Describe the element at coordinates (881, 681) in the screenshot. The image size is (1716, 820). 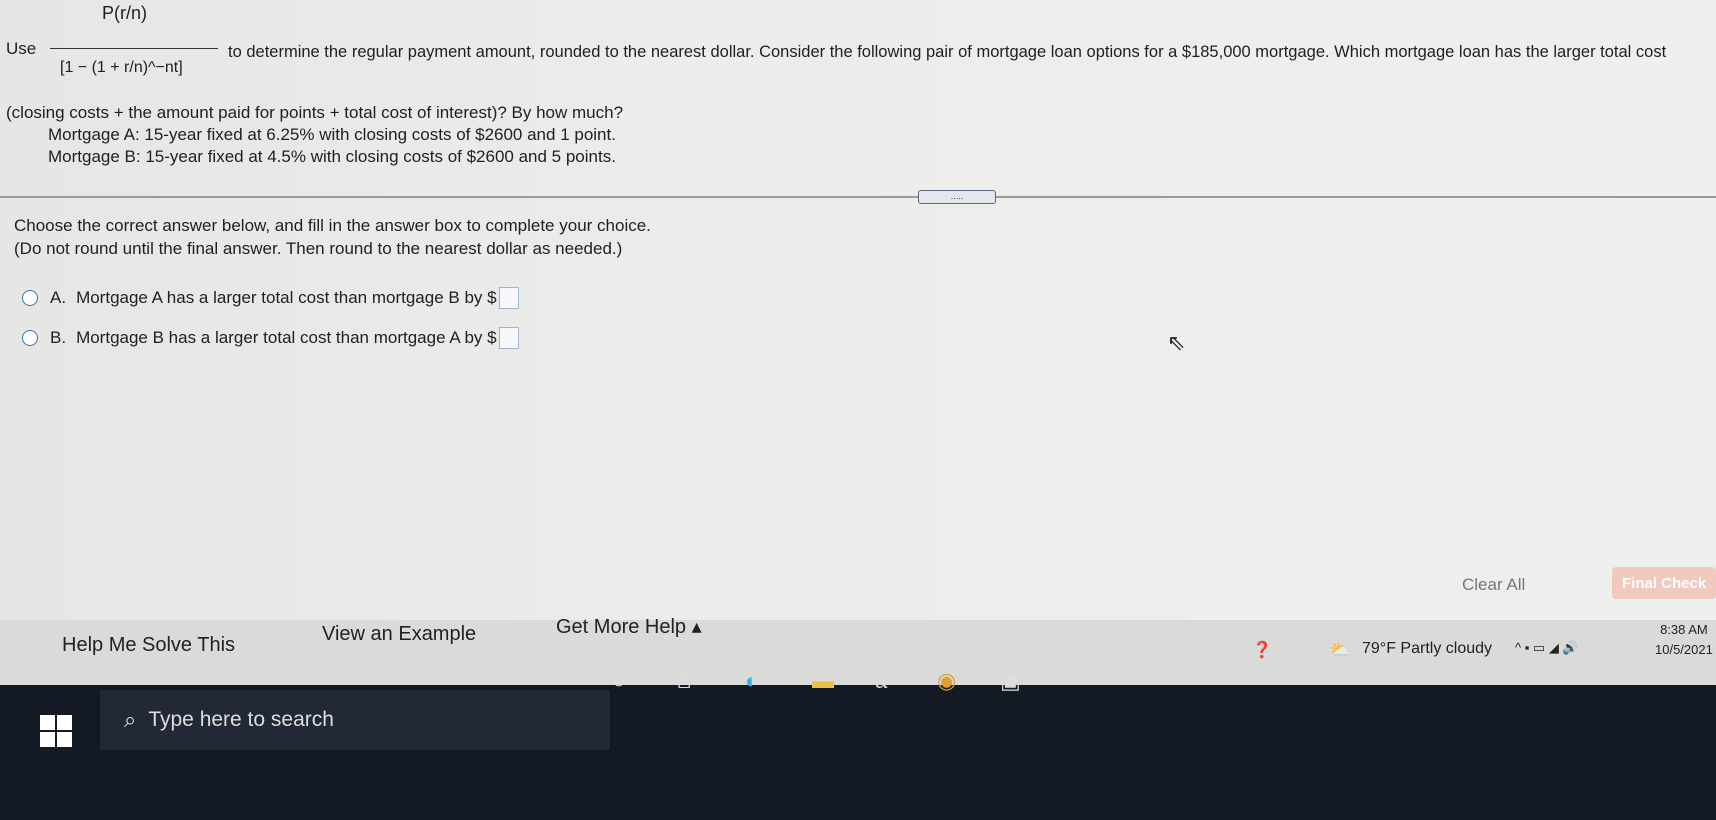
I see `amazon-app-icon: a` at that location.